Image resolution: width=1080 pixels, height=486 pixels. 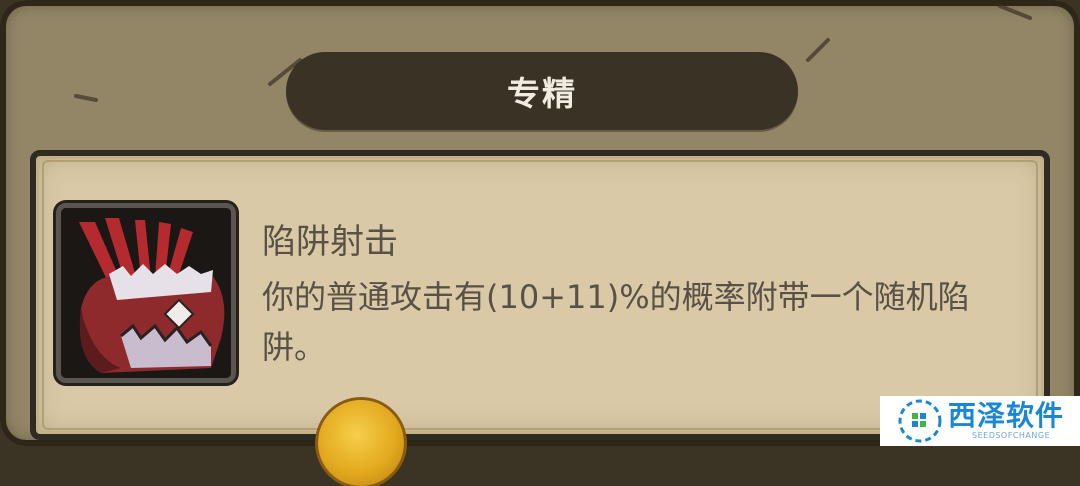 I want to click on skill-description: 你的普通攻击有(10+11)%的概率附带一个随机陷阱。, so click(x=616, y=322).